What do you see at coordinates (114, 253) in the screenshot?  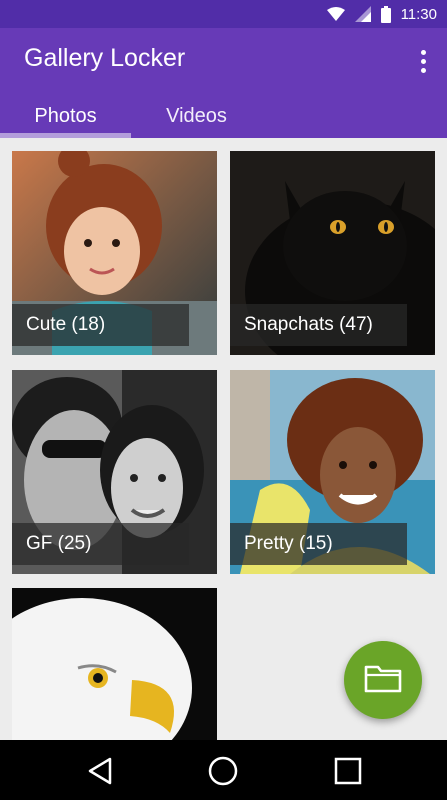 I see `album-tile-cute: Cute (18)` at bounding box center [114, 253].